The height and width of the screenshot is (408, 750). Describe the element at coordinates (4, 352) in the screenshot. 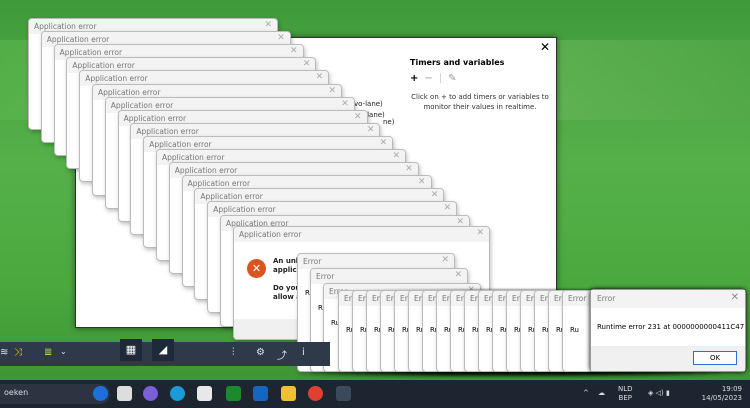

I see `layers-icon: ≋` at that location.